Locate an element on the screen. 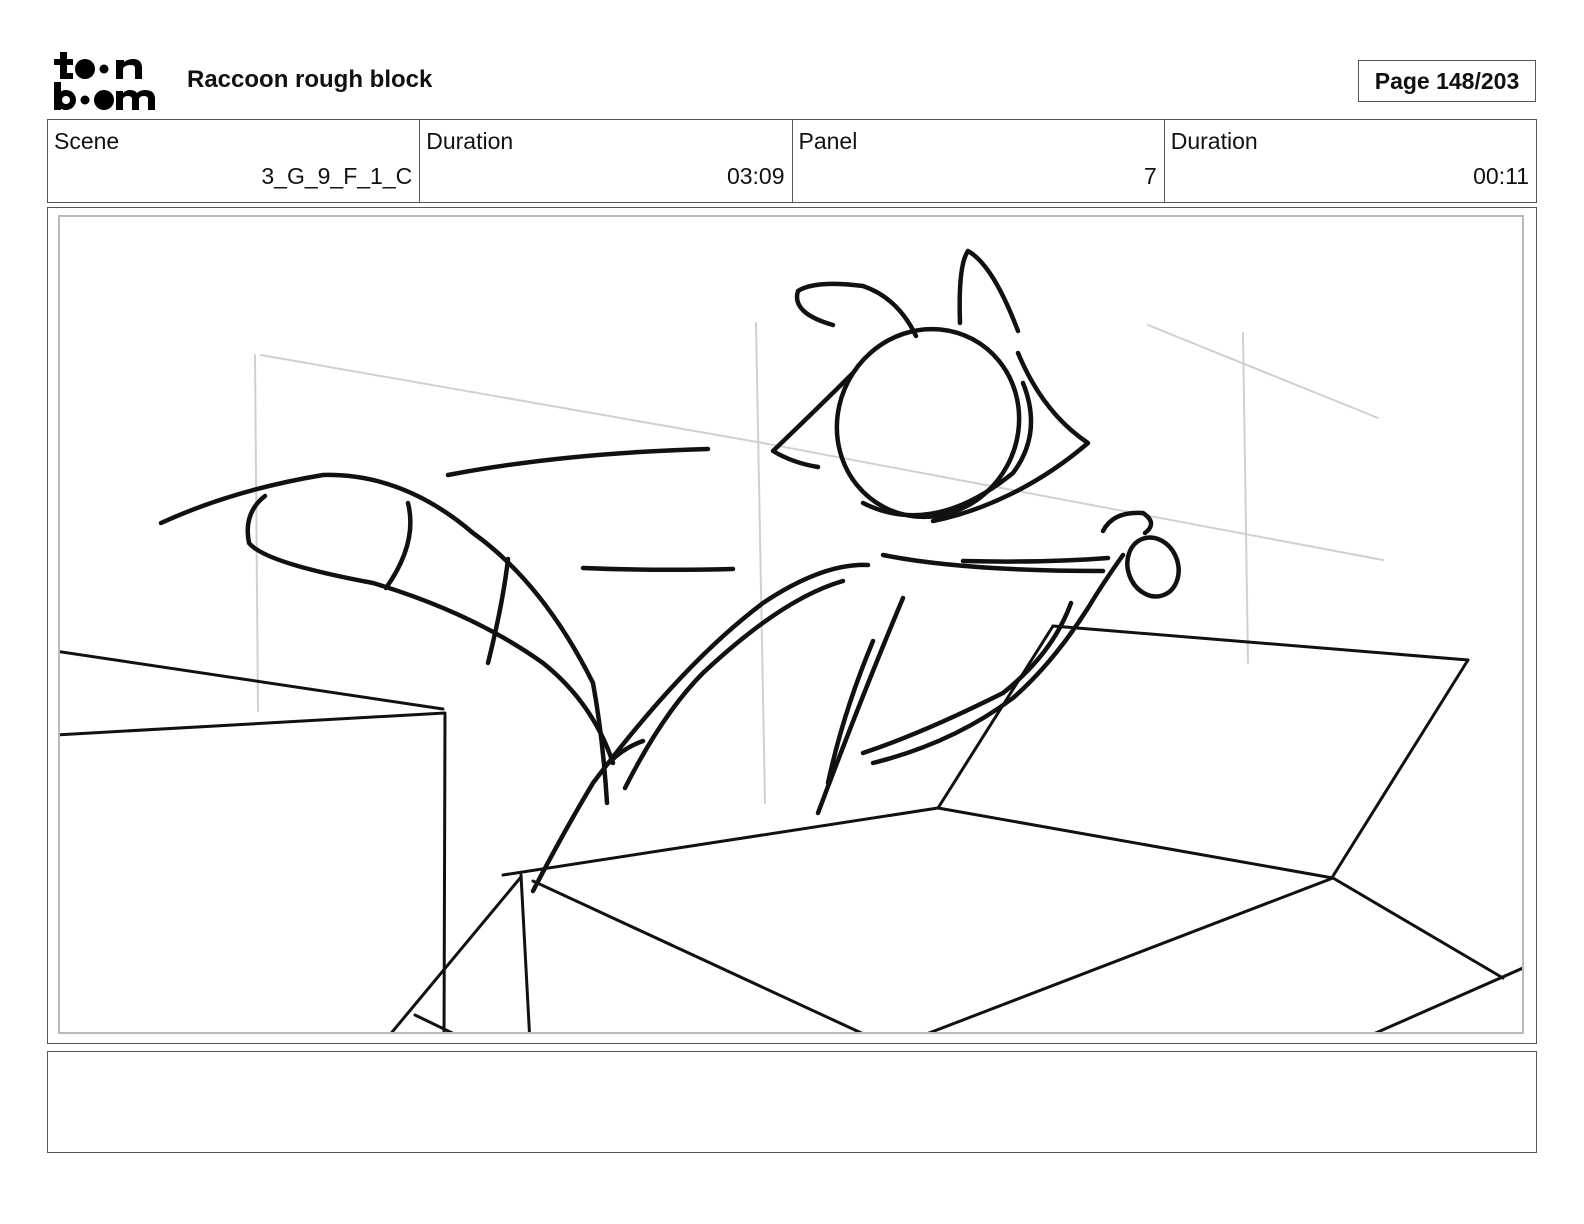  scene-value: 3_G_9_F_1_C is located at coordinates (337, 176).